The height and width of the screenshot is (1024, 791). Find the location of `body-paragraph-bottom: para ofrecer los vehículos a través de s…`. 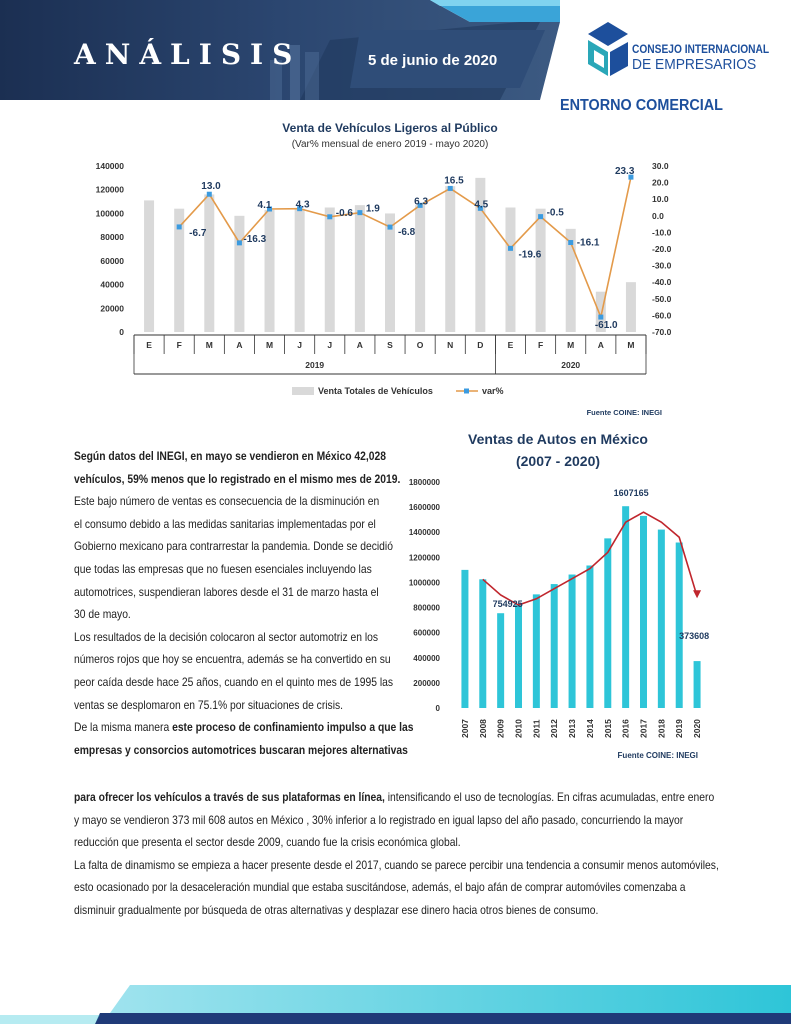

body-paragraph-bottom: para ofrecer los vehículos a través de s… is located at coordinates (404, 854).